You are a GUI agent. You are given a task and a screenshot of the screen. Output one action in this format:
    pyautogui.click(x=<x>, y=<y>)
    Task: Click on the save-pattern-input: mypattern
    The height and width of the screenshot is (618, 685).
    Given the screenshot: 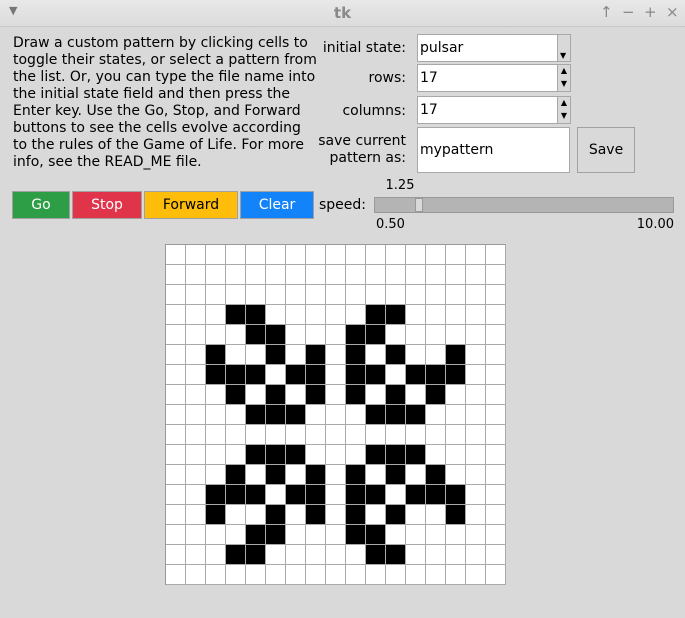 What is the action you would take?
    pyautogui.click(x=493, y=150)
    